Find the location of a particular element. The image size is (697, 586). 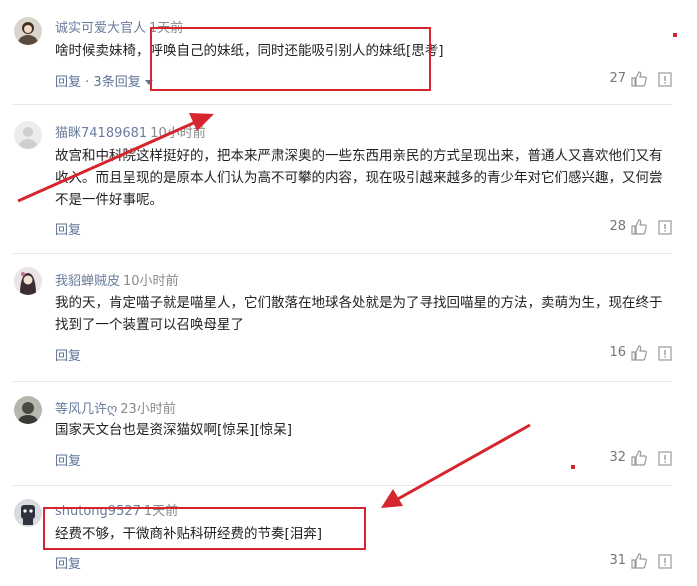

like-widget: 28 is located at coordinates (639, 228).